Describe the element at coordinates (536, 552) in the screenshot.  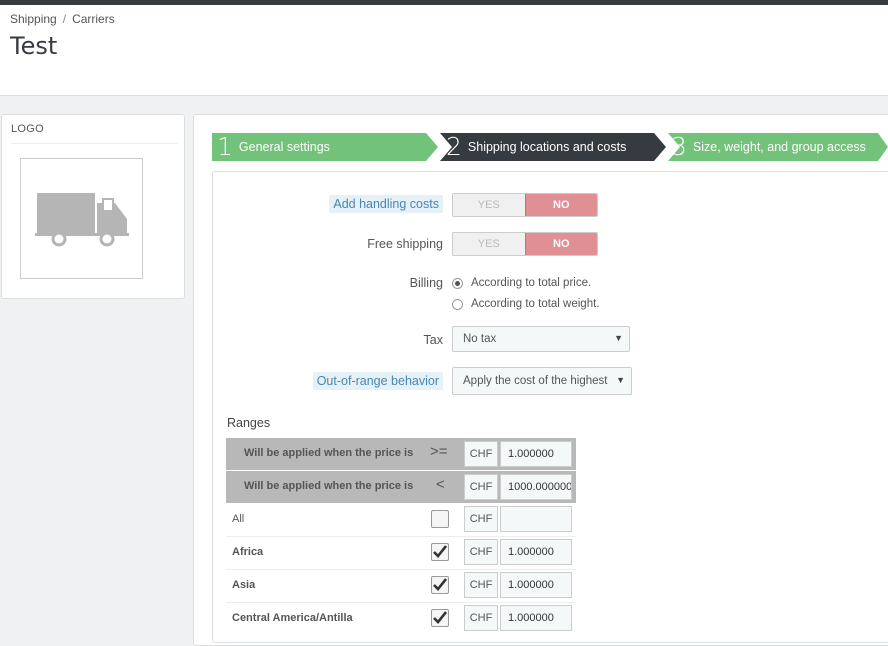
I see `zone-africa-input: 1.000000` at that location.